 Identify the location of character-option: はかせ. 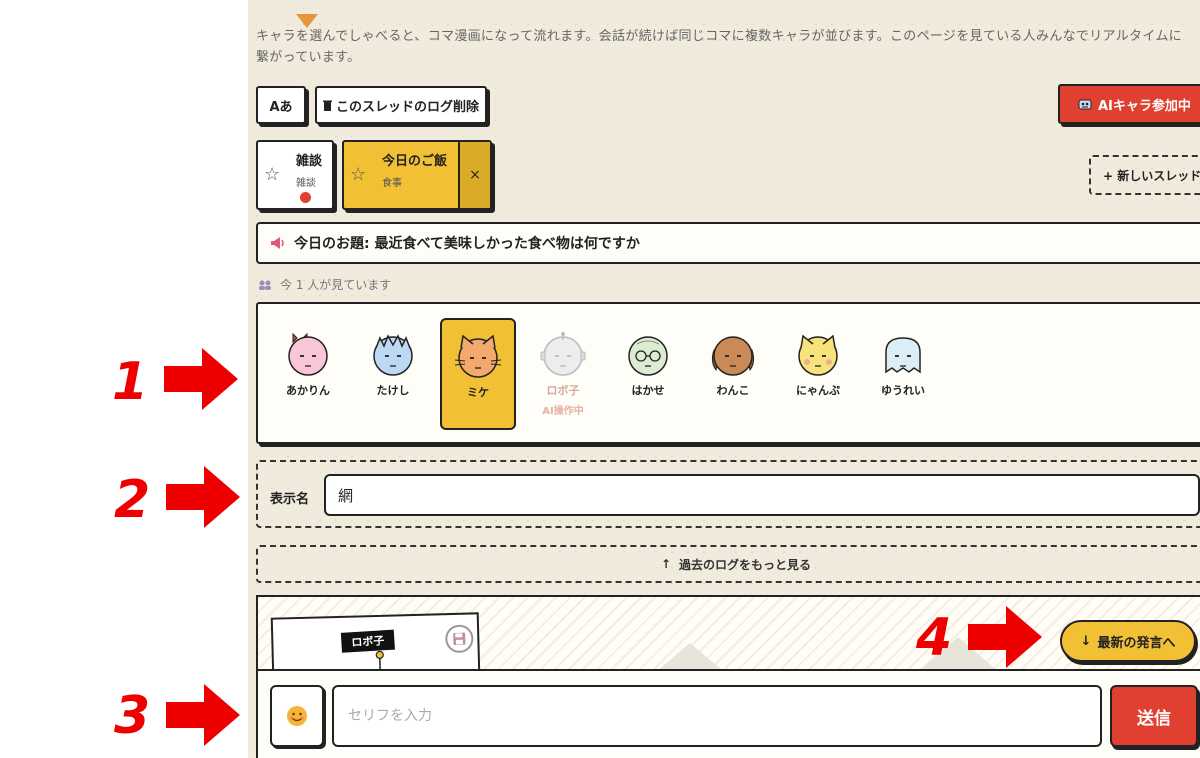
(648, 374).